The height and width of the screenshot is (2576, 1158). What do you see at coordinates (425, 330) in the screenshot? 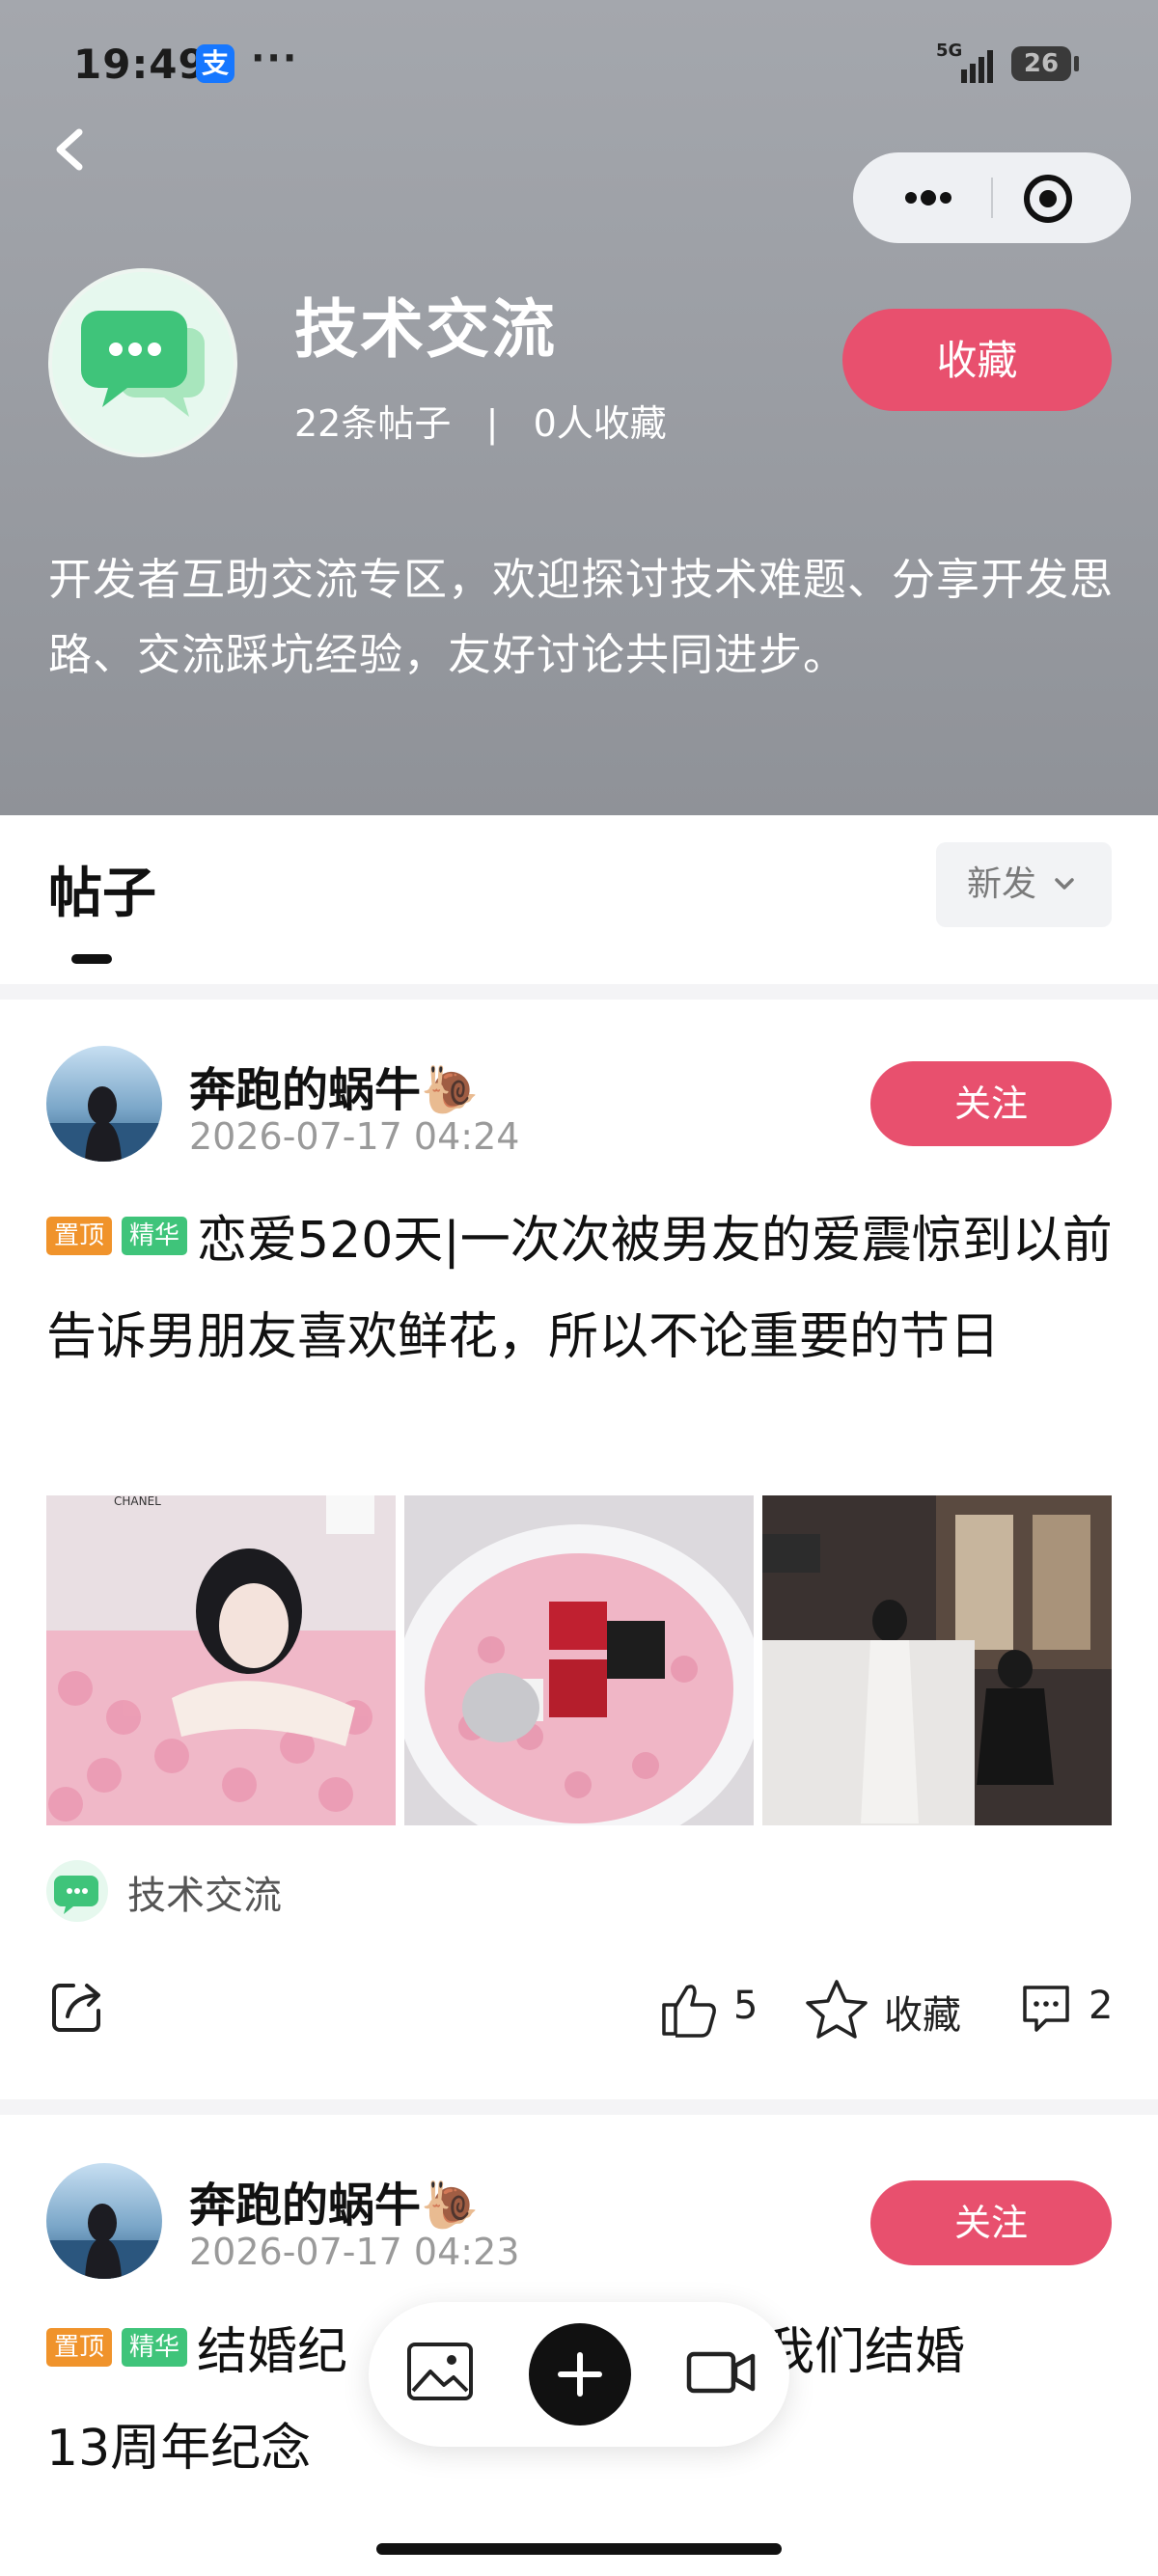
I see `forum-title: 技术交流` at bounding box center [425, 330].